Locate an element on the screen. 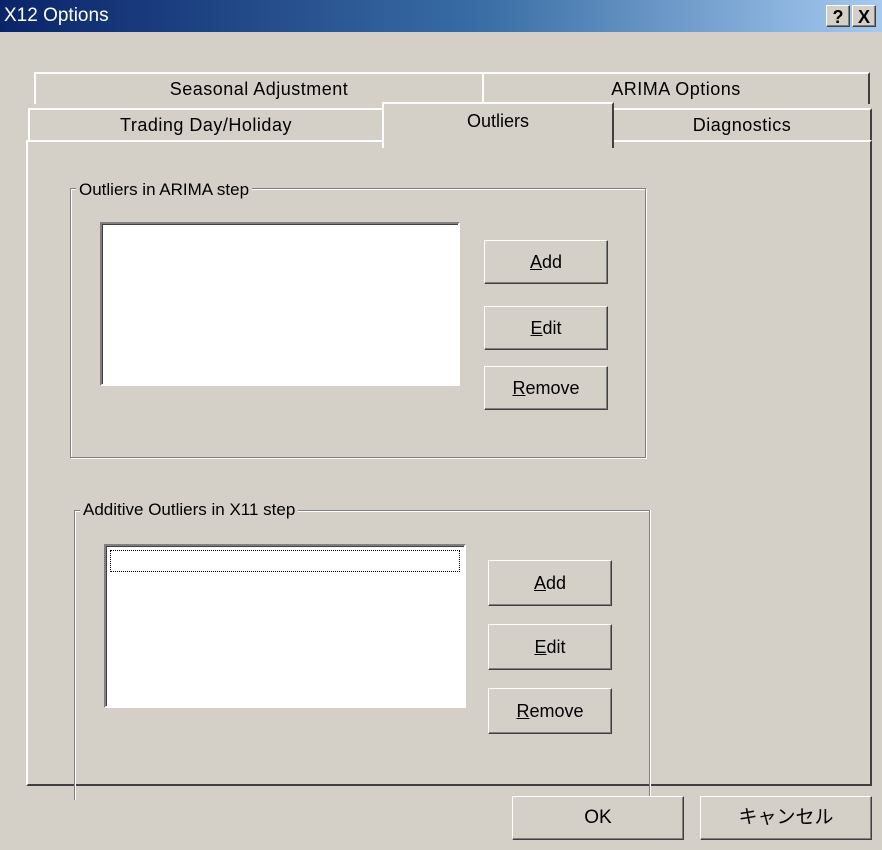 The height and width of the screenshot is (850, 882). tab-label: Trading Day/Holiday is located at coordinates (206, 125).